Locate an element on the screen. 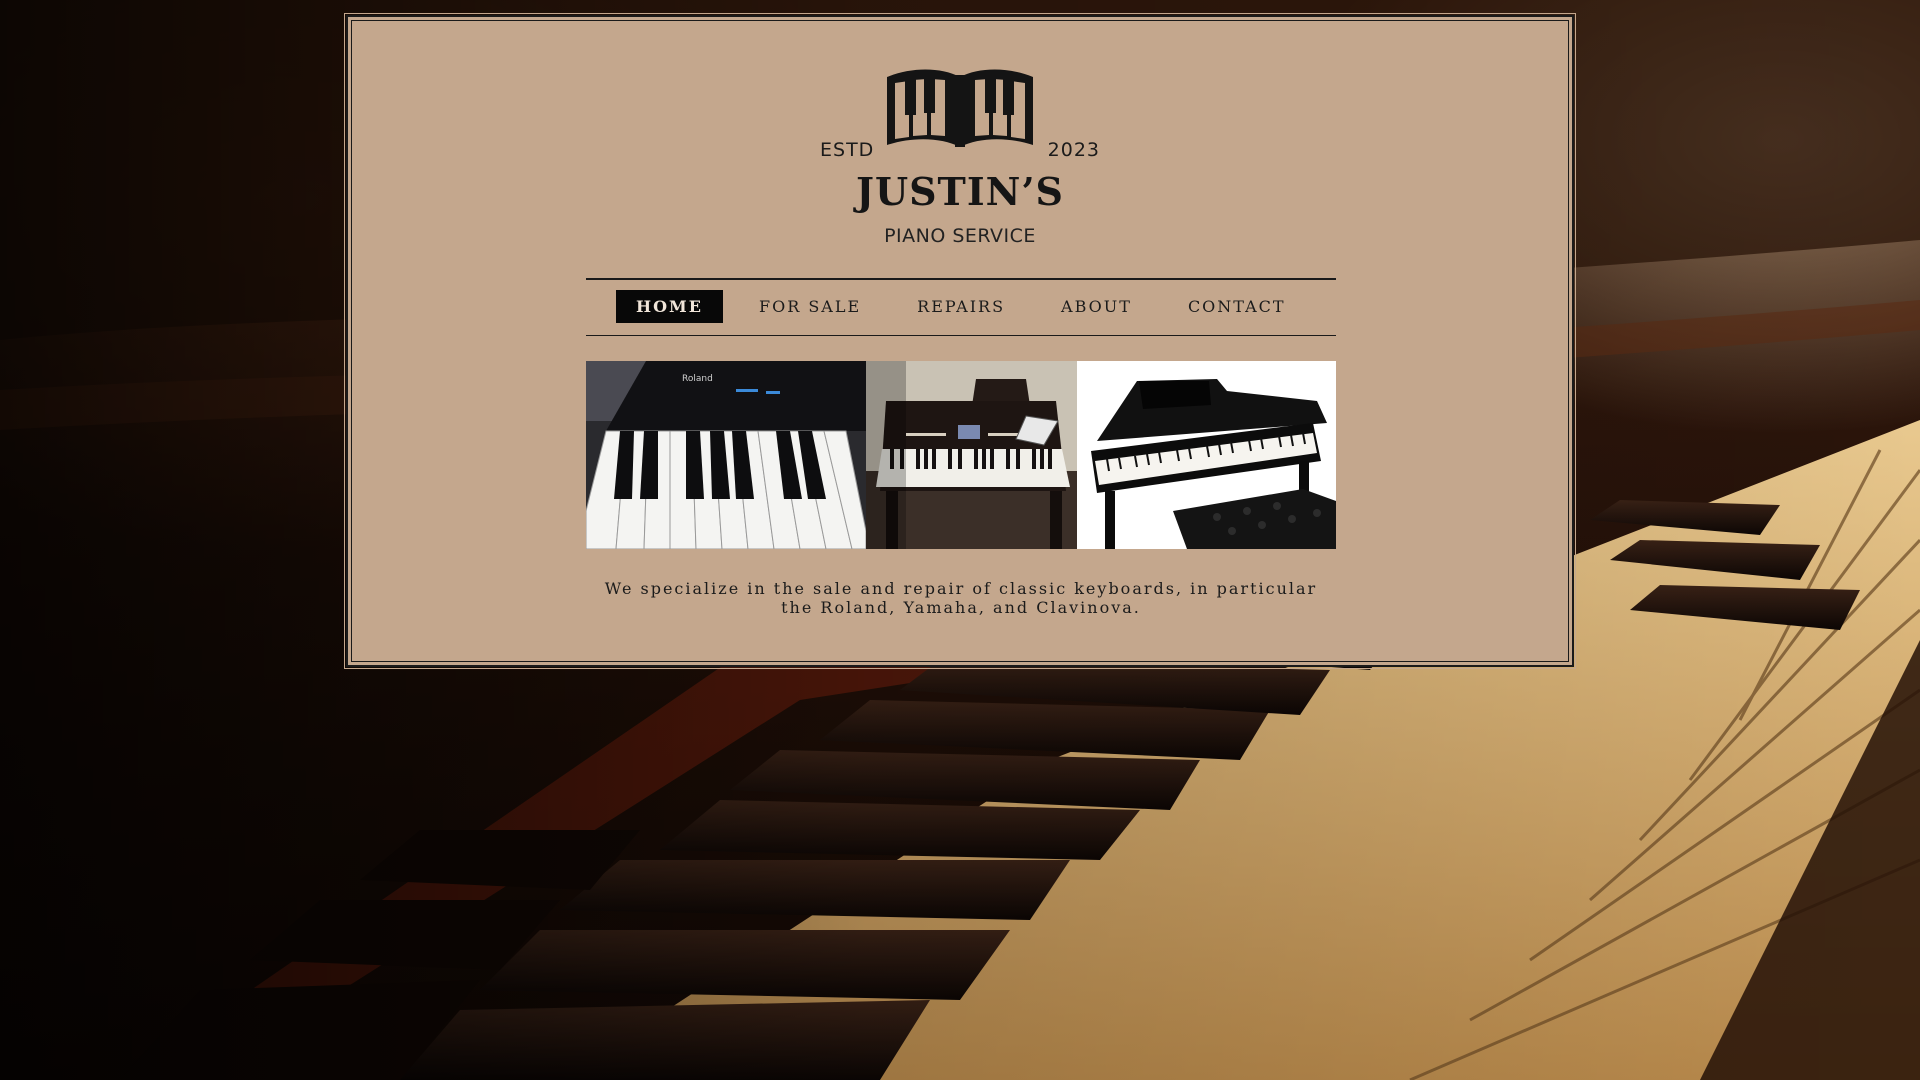  clavinova-digital-piano-photo is located at coordinates (971, 455).